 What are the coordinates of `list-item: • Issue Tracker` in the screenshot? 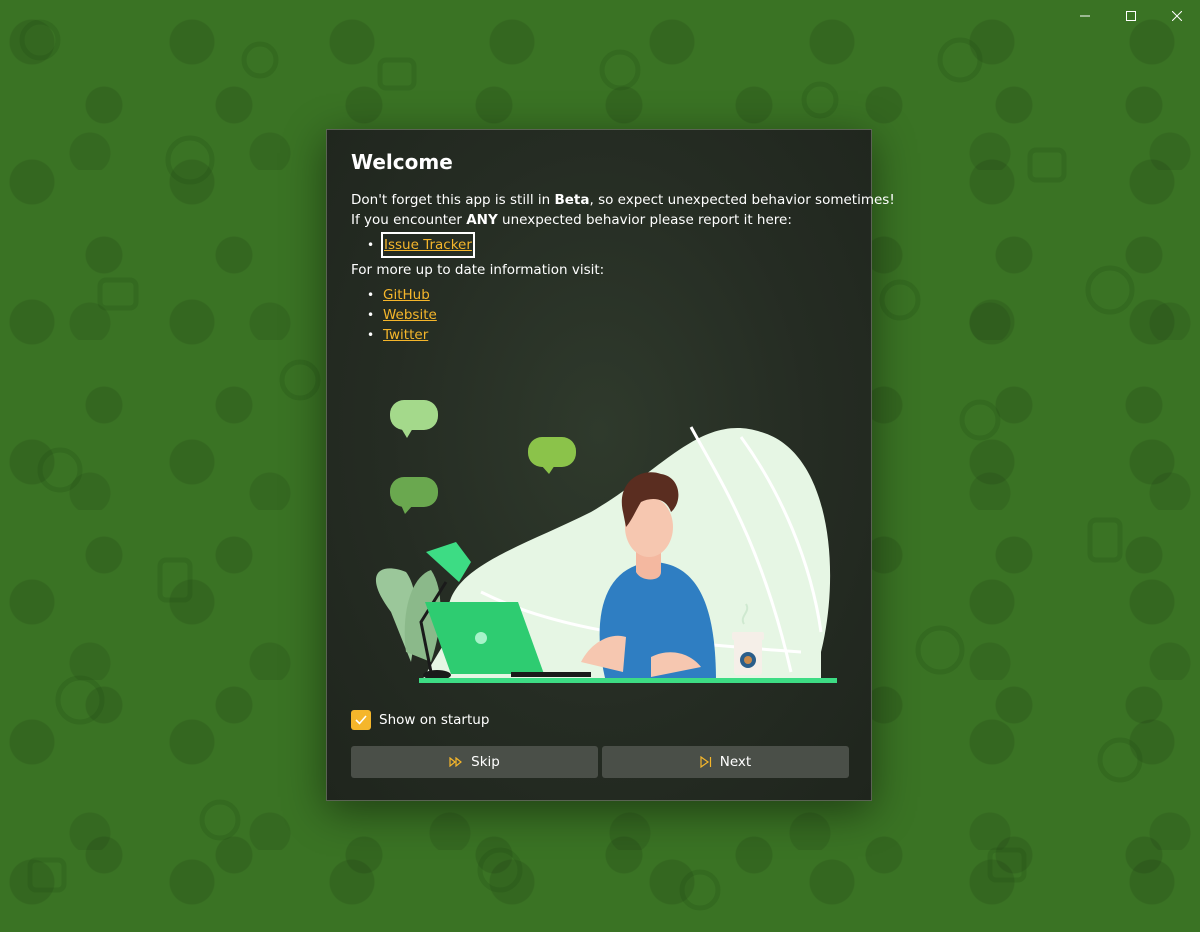 It's located at (421, 245).